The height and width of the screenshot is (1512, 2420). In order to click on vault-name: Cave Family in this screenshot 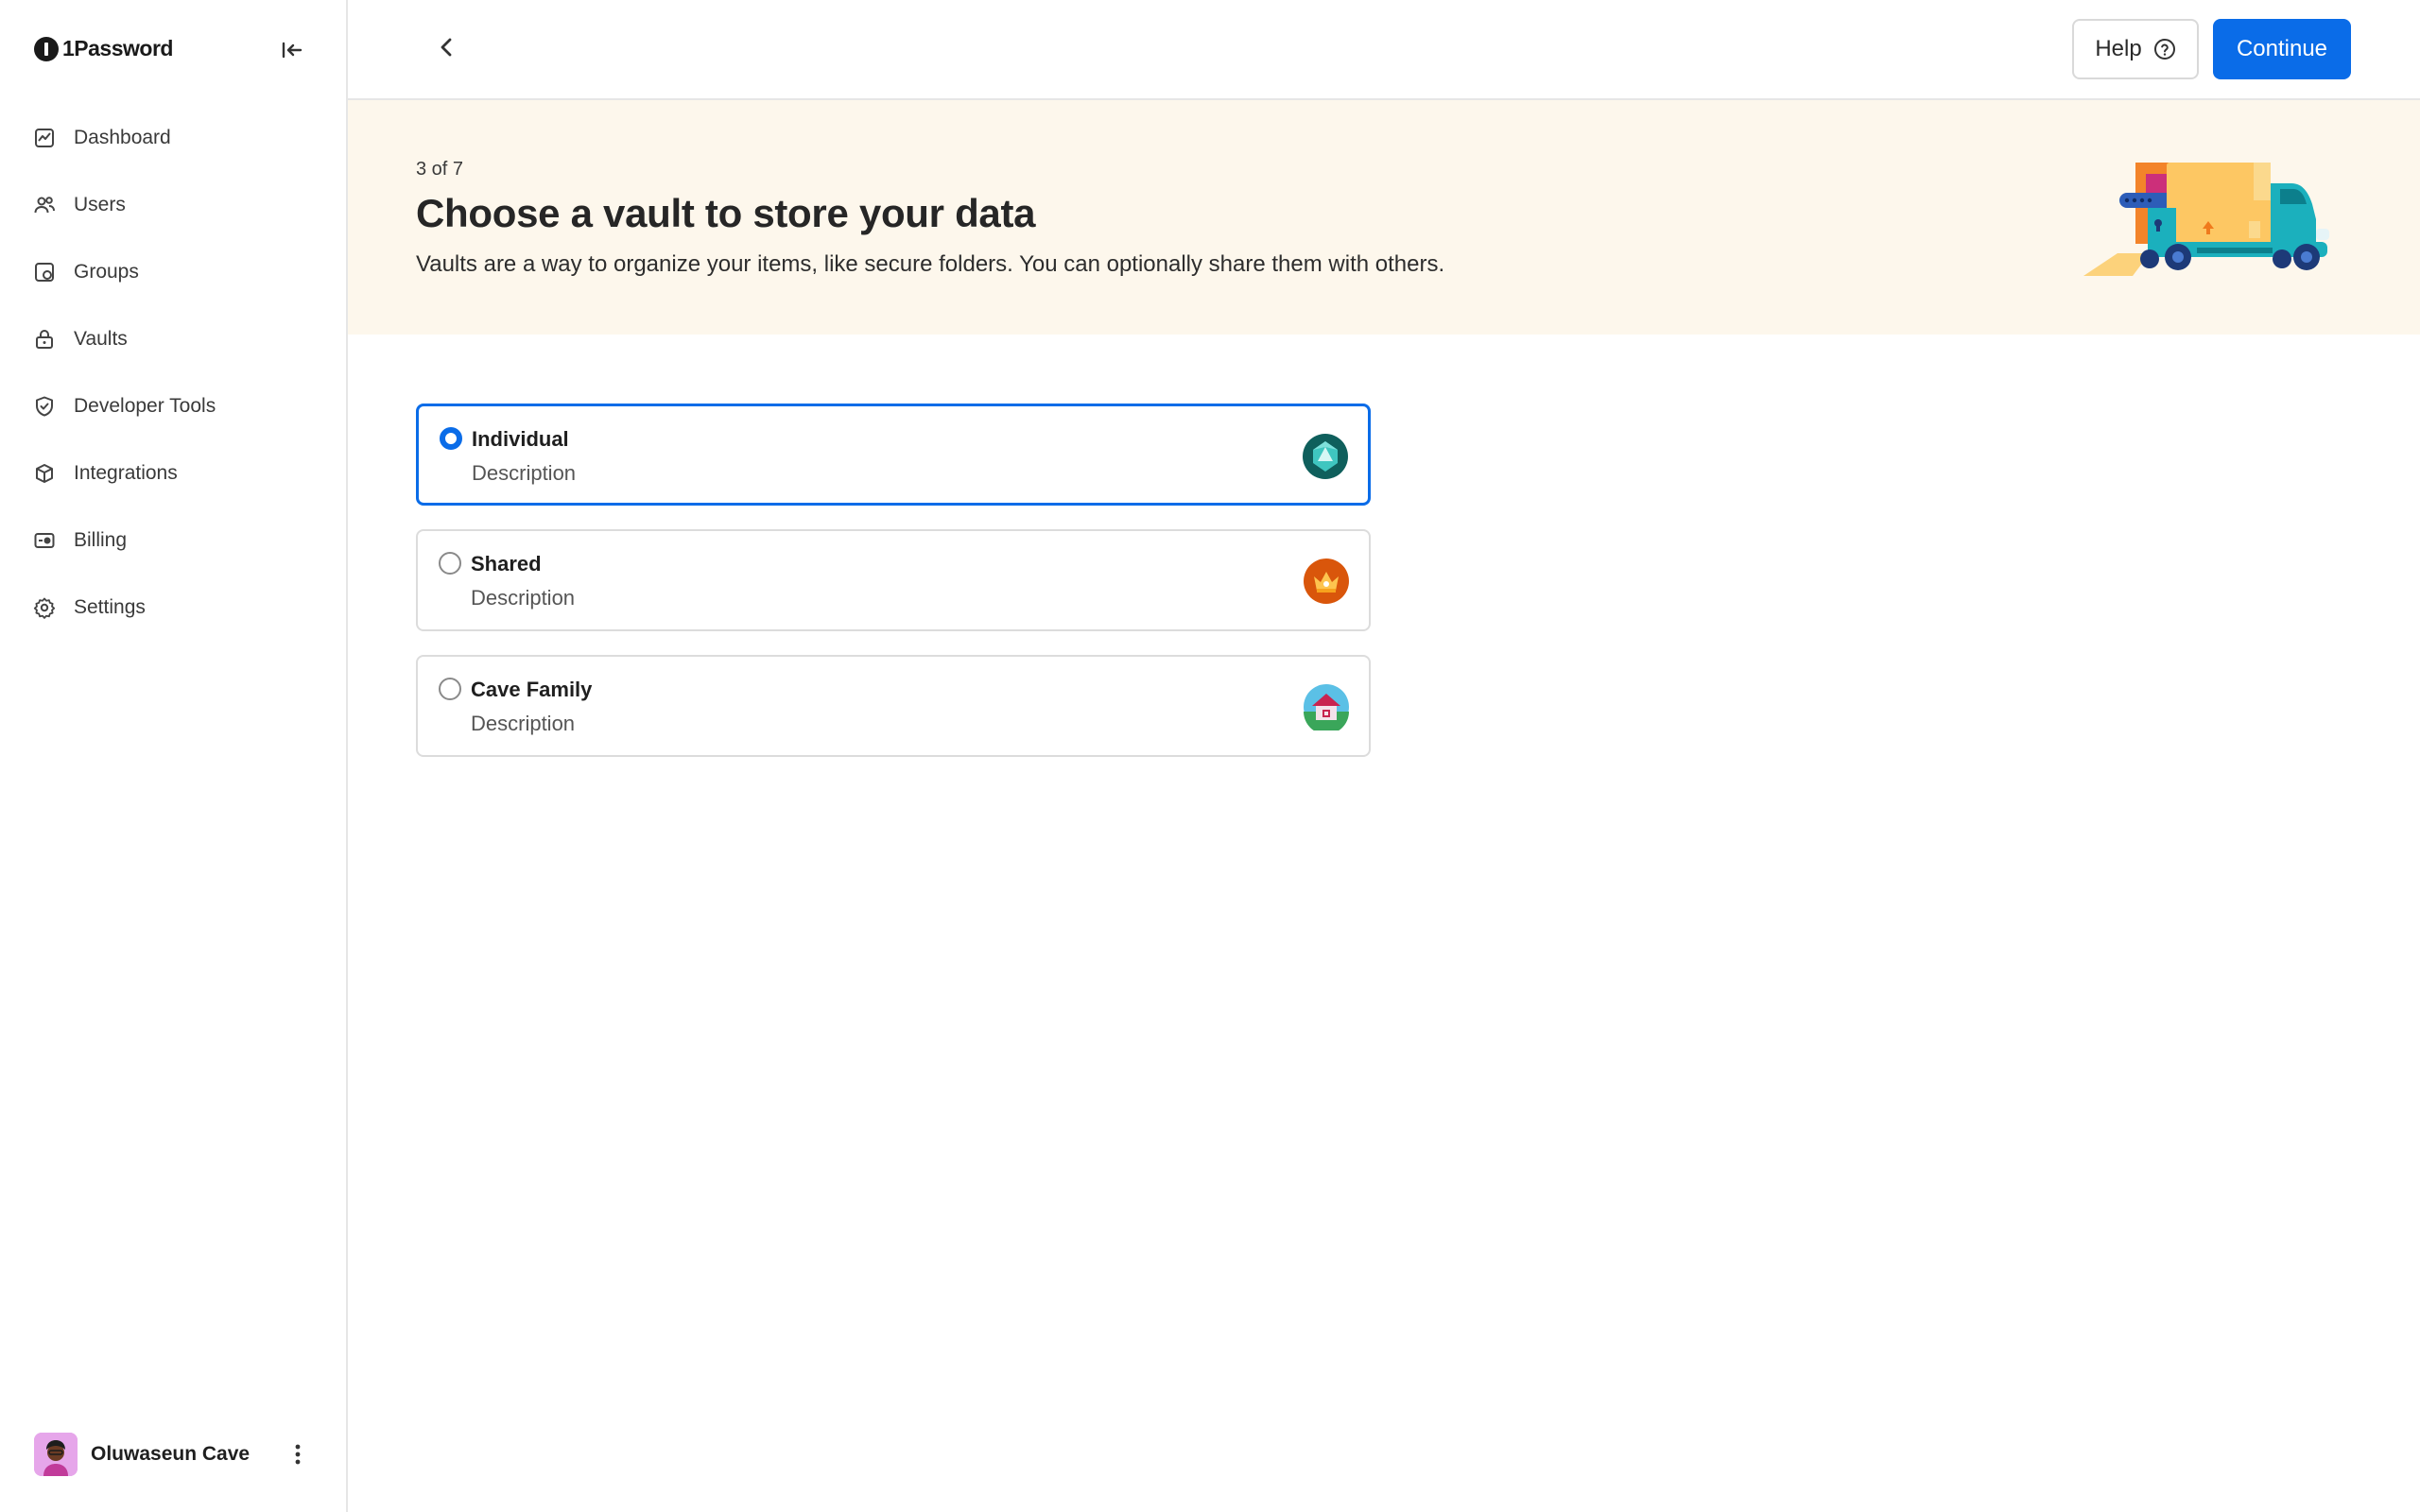, I will do `click(532, 689)`.